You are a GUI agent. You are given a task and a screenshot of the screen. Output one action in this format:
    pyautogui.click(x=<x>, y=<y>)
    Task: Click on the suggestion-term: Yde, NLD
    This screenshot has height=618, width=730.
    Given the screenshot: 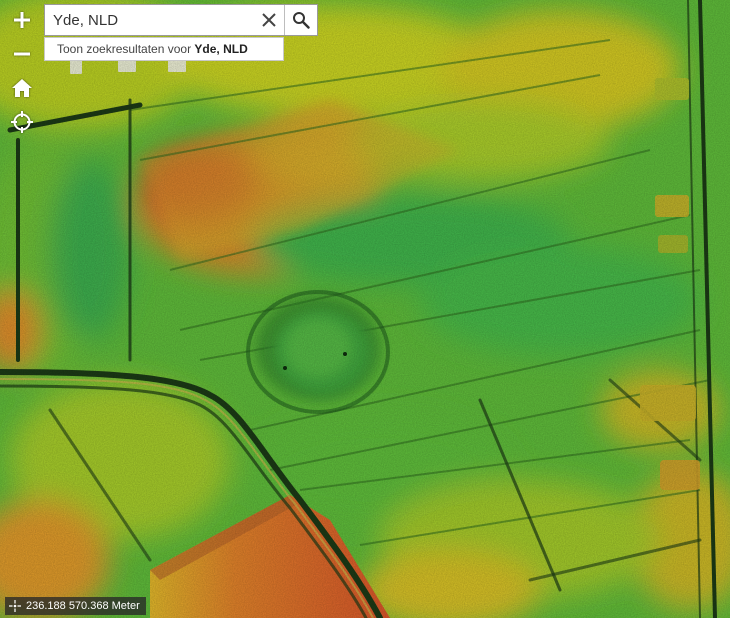 What is the action you would take?
    pyautogui.click(x=221, y=49)
    